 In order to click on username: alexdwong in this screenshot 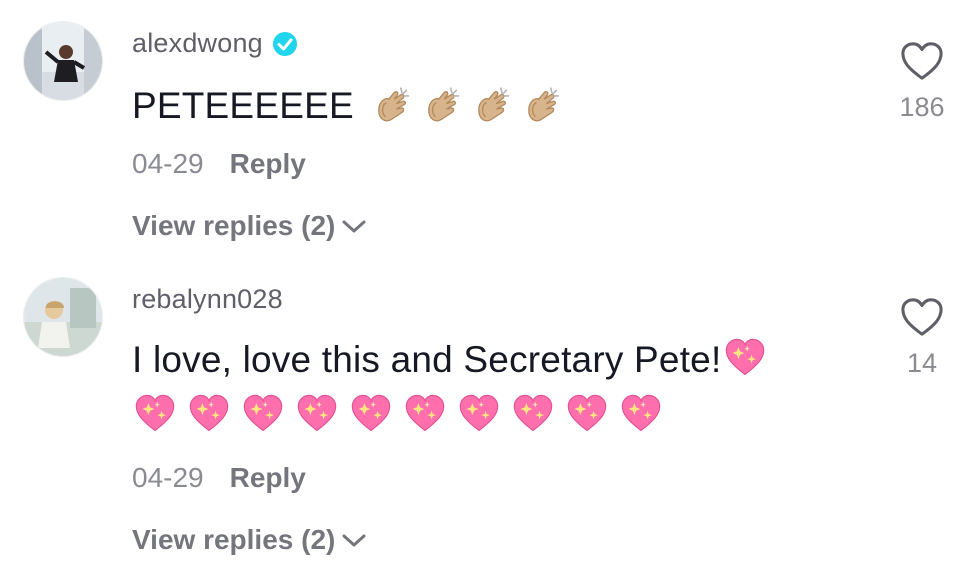, I will do `click(215, 43)`.